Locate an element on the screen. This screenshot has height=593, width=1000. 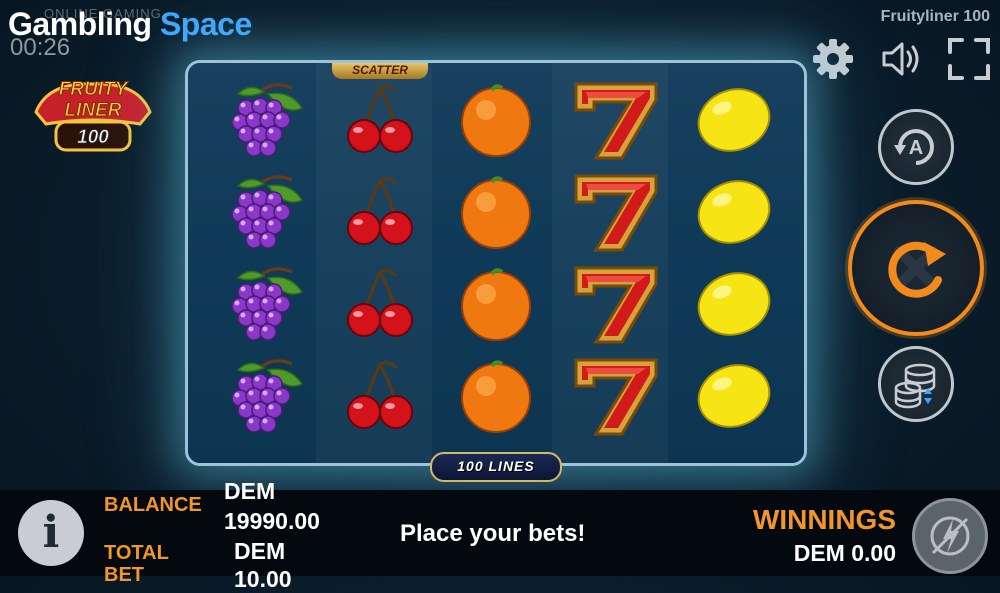
spin-button is located at coordinates (916, 268).